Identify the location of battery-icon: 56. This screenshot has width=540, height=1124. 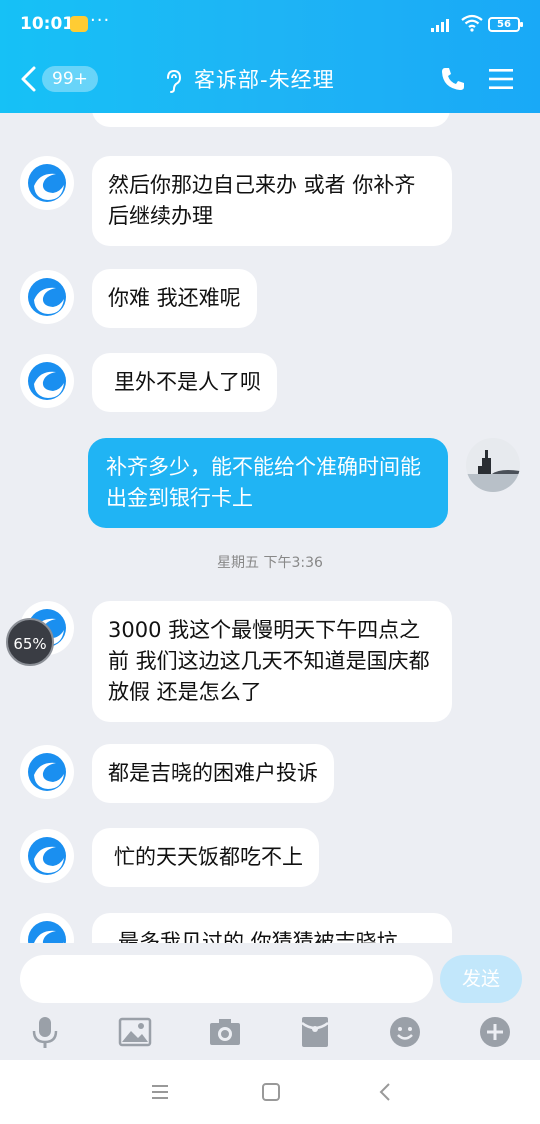
(505, 24).